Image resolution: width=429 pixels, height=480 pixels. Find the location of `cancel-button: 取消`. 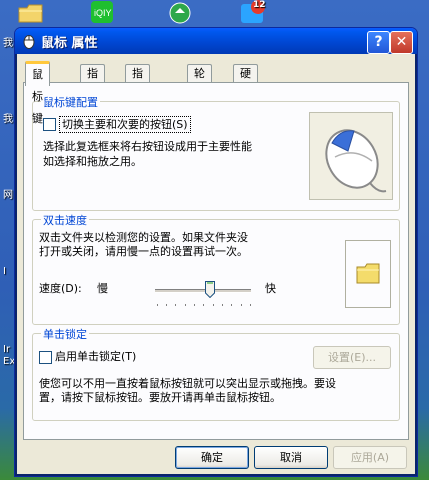

cancel-button: 取消 is located at coordinates (291, 457).